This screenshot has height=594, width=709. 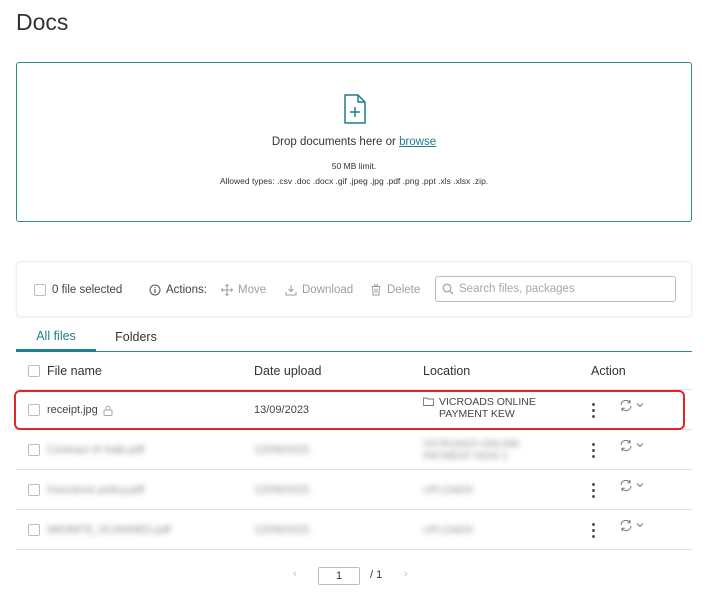 I want to click on location-cell: VICROADS ONLINE PAYMENT KEW 2, so click(x=471, y=450).